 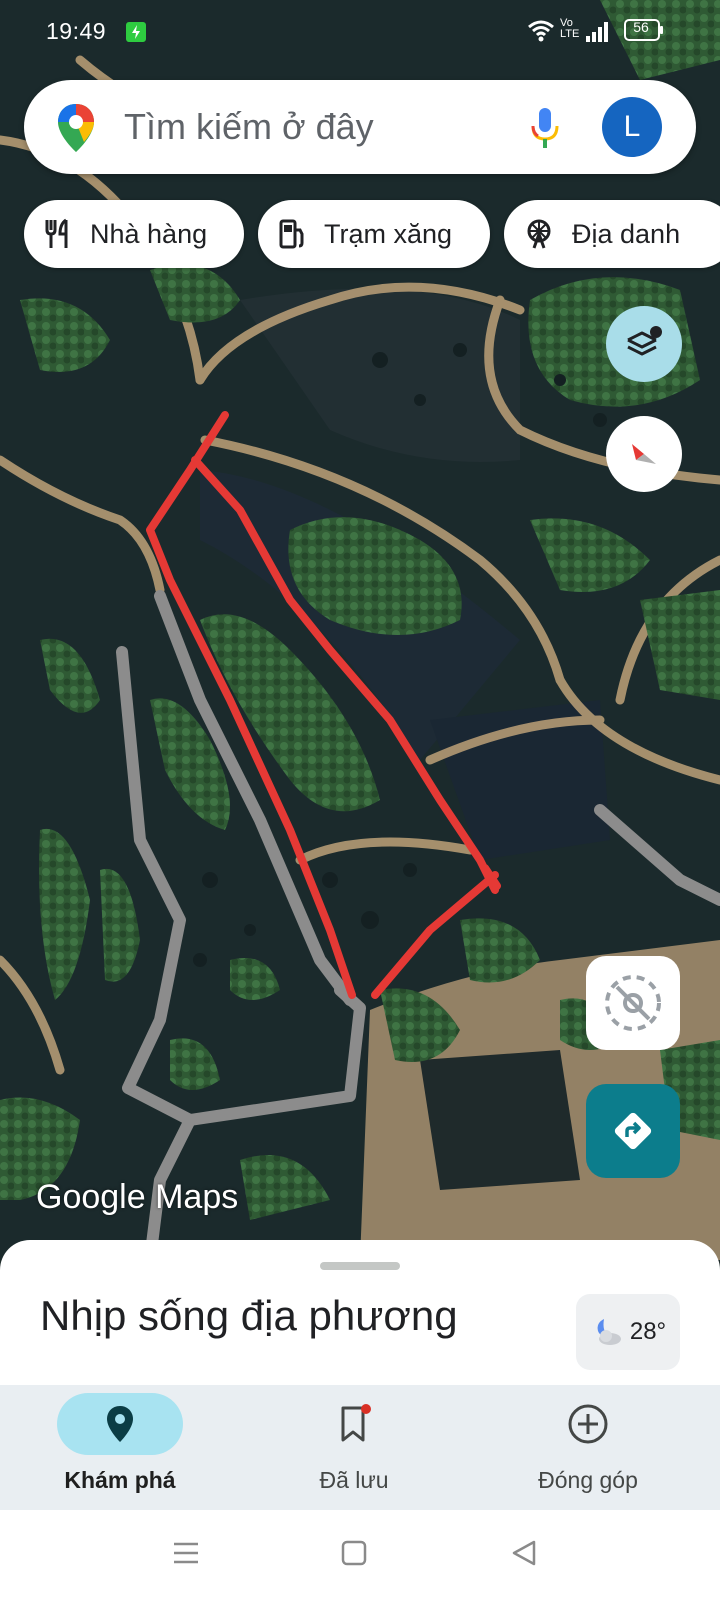 What do you see at coordinates (149, 233) in the screenshot?
I see `chip-label: Nhà hàng` at bounding box center [149, 233].